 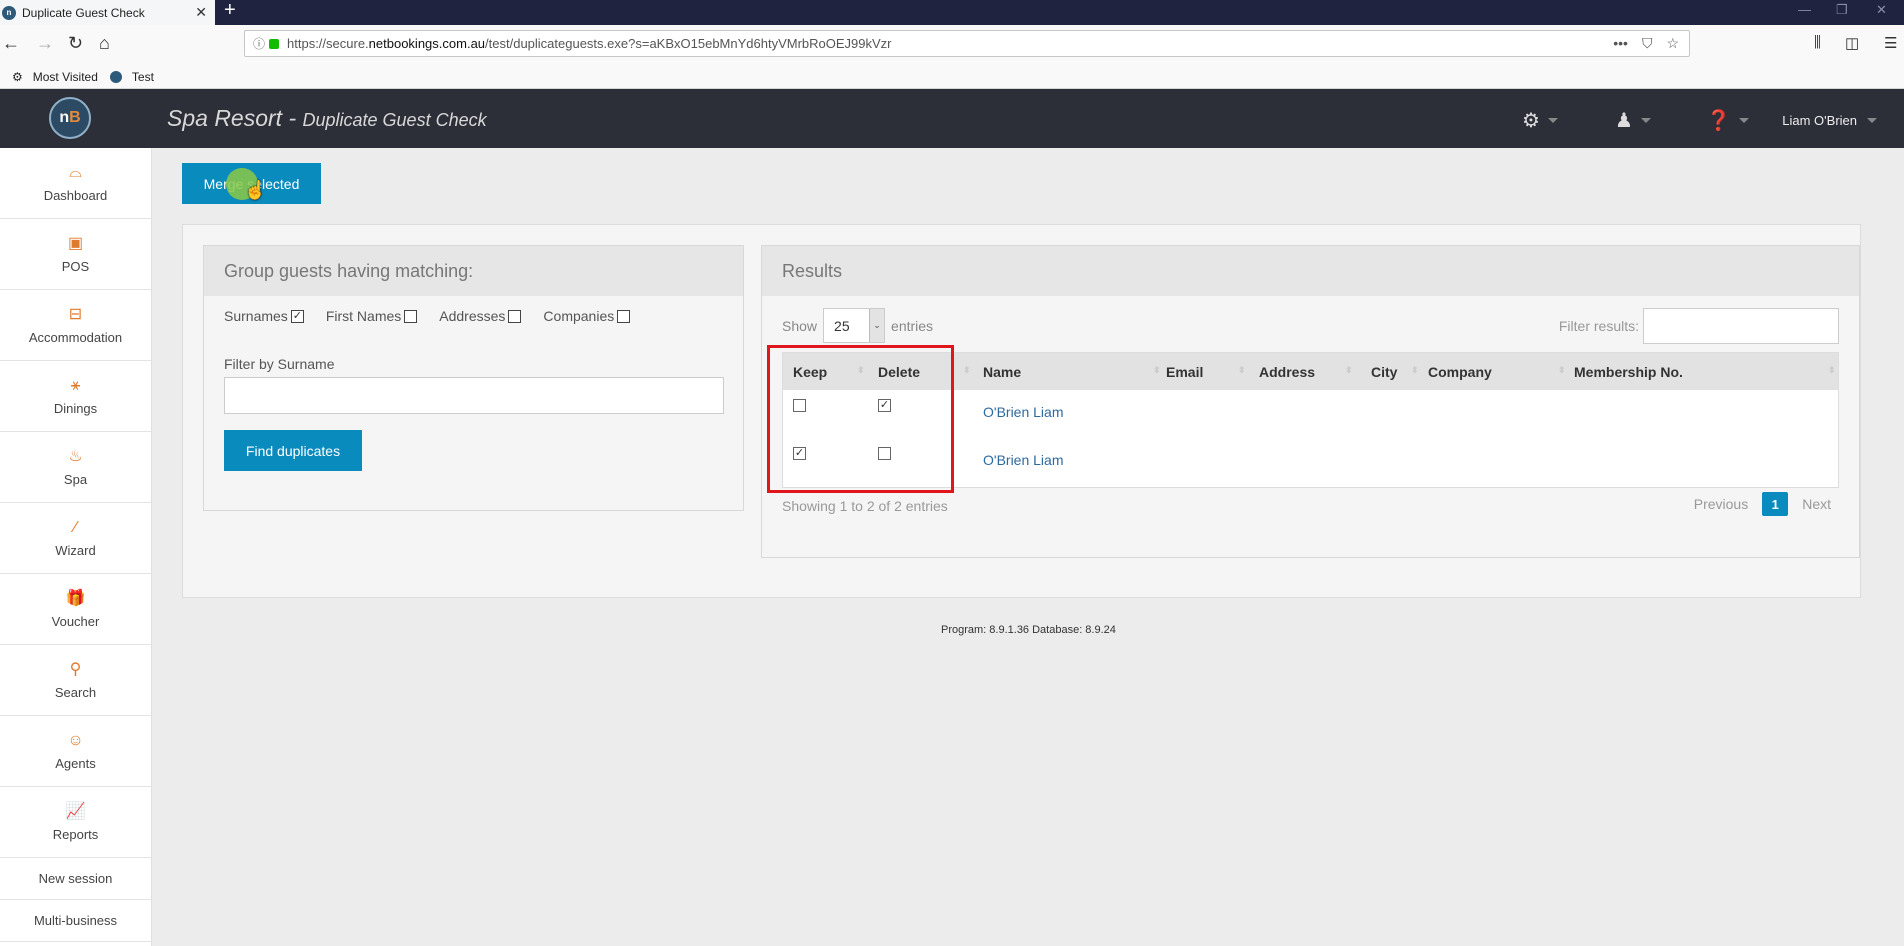 I want to click on sidebar-item-spa: ♨ Spa, so click(x=75, y=467).